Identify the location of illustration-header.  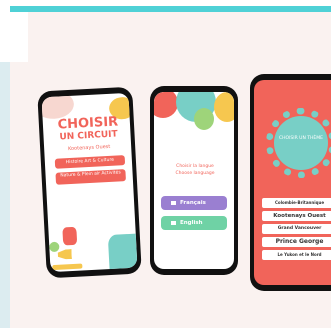
(194, 115).